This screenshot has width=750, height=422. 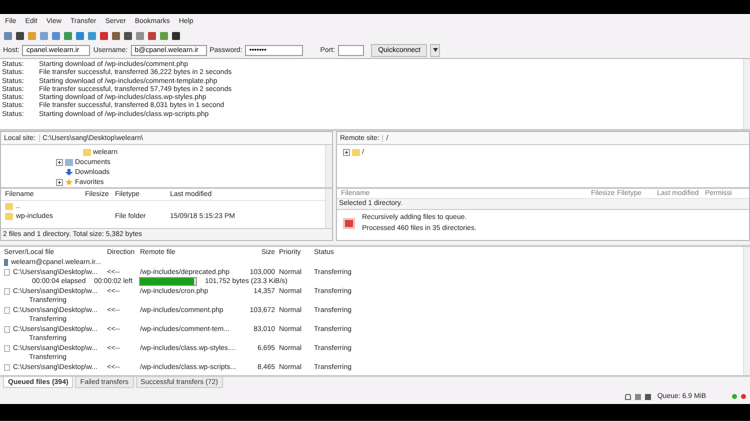 I want to click on downloads-icon, so click(x=69, y=172).